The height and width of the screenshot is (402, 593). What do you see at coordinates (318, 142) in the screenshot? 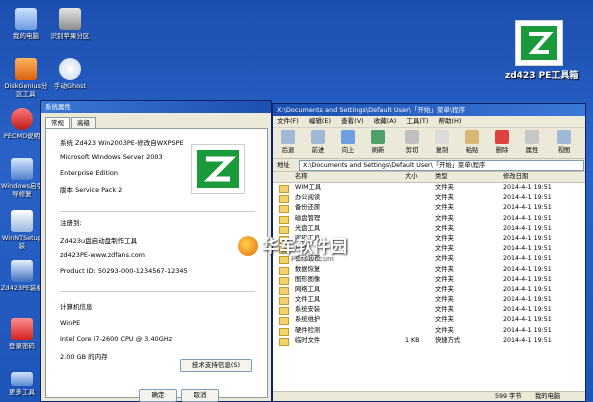
I see `forward-button: 前进` at bounding box center [318, 142].